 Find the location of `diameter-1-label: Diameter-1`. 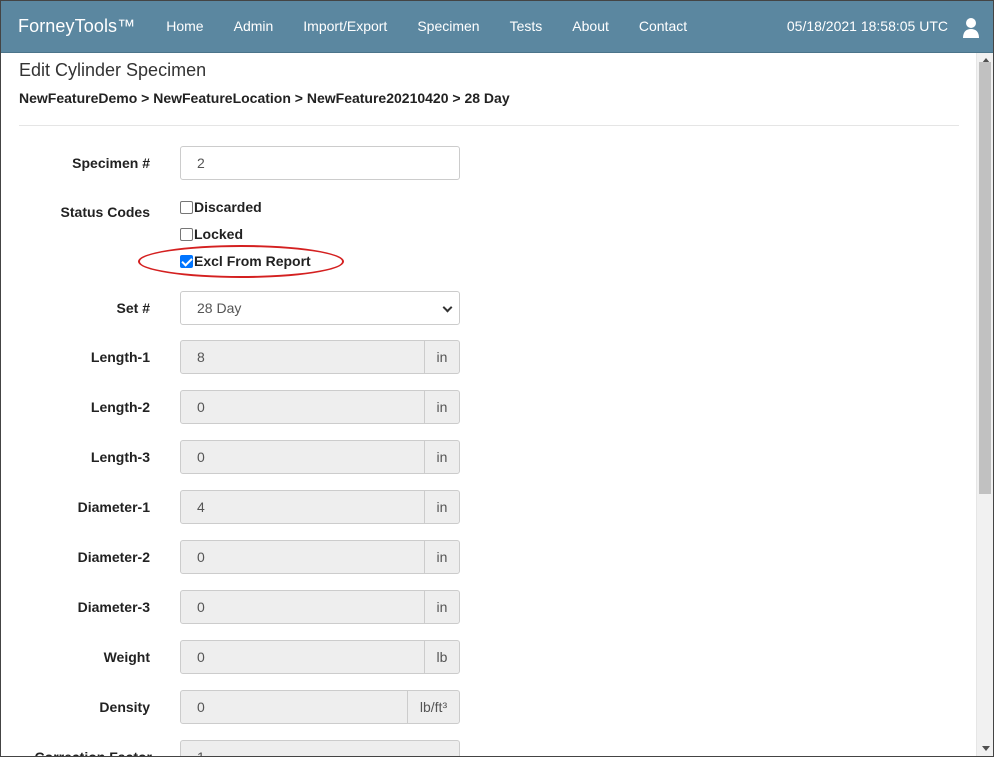

diameter-1-label: Diameter-1 is located at coordinates (113, 507).